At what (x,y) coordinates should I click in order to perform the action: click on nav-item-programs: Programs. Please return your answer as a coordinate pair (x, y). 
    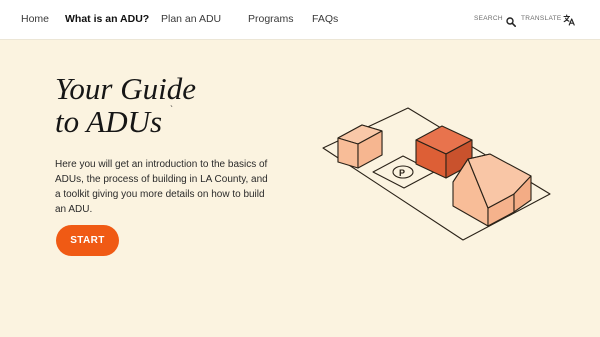
    Looking at the image, I should click on (271, 19).